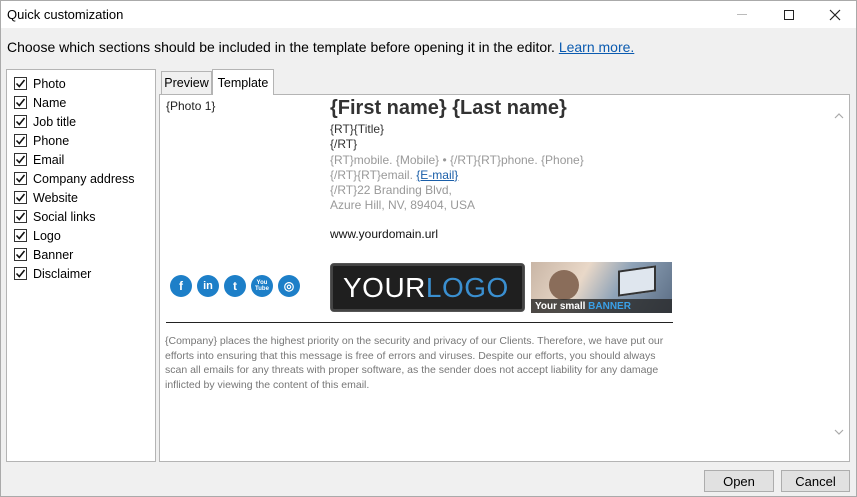 The height and width of the screenshot is (497, 857). I want to click on instagram-icon: ◎, so click(289, 286).